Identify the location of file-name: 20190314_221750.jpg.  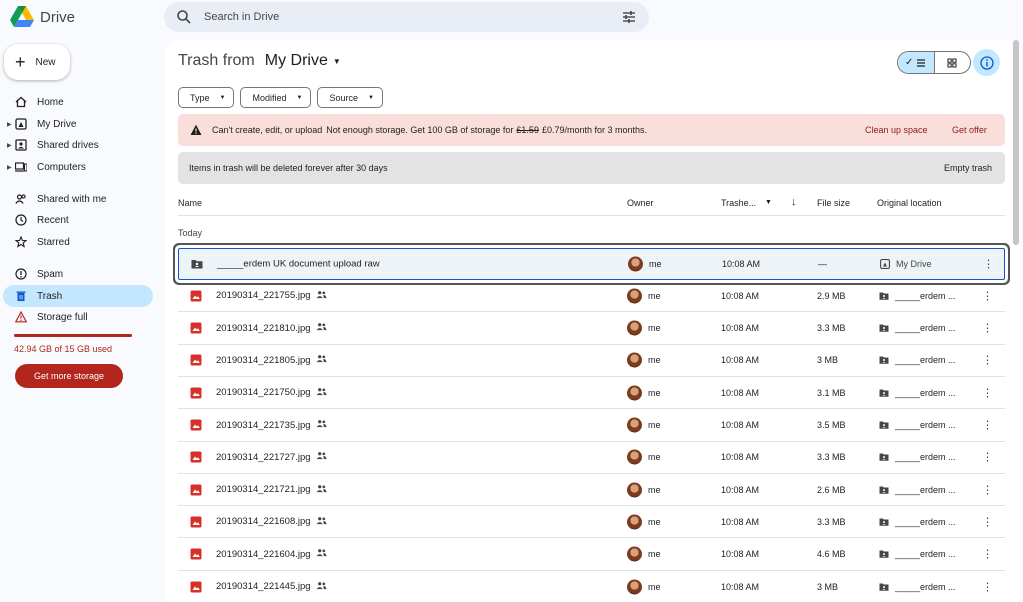
(271, 393).